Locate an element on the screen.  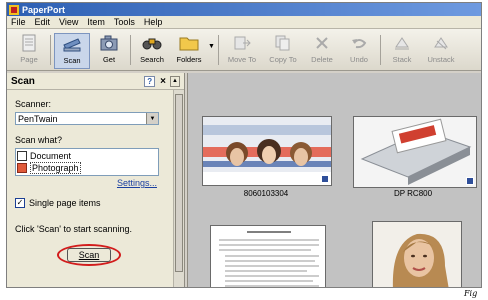
page-button: Page is located at coordinates (29, 51).